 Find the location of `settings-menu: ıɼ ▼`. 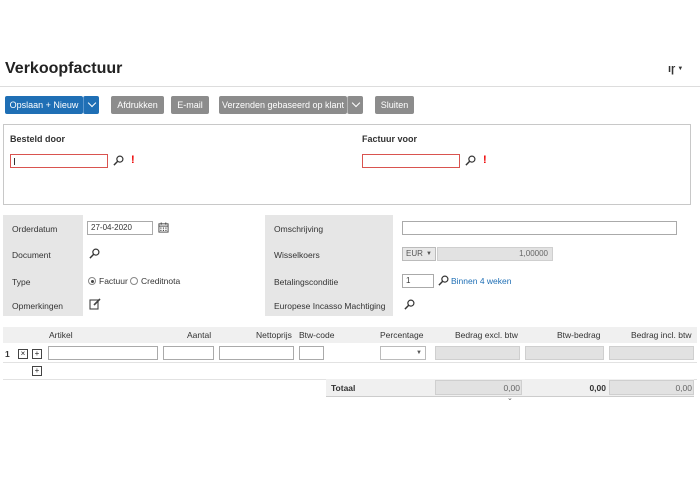

settings-menu: ıɼ ▼ is located at coordinates (675, 69).